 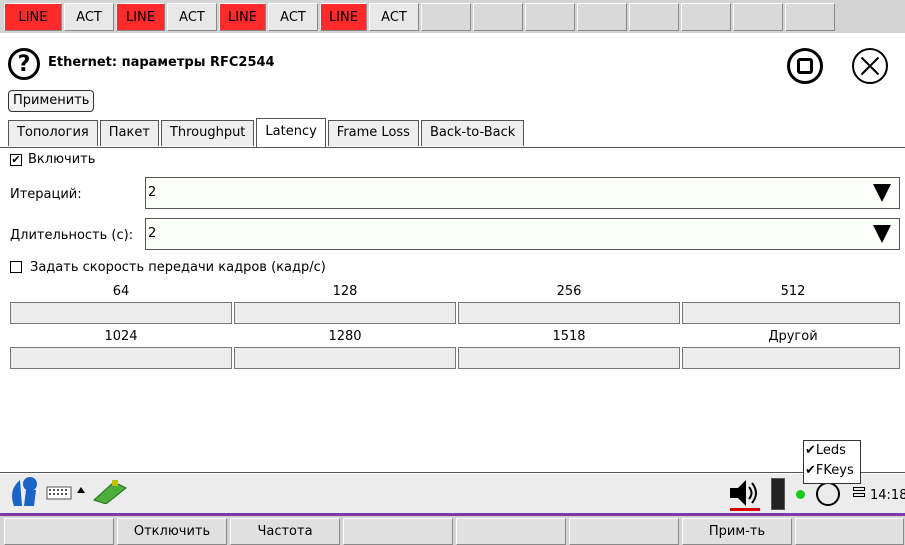 I want to click on stop-icon, so click(x=805, y=66).